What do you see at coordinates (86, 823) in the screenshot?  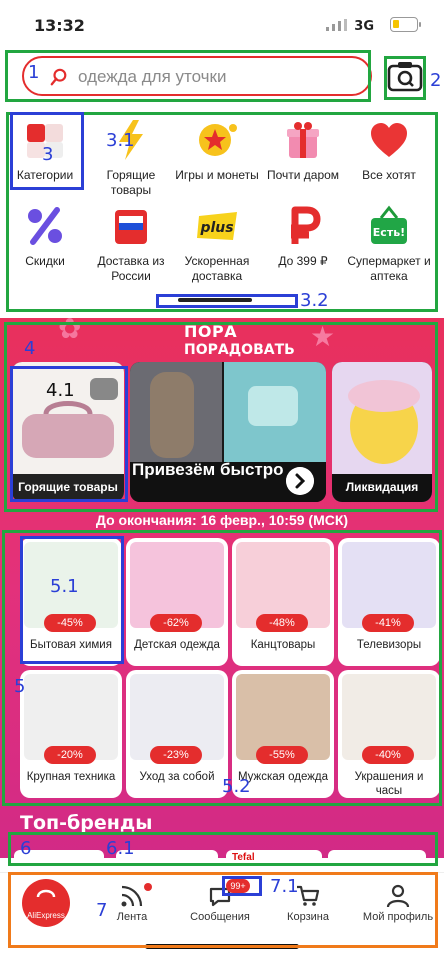 I see `top-brands-title: Топ-бренды` at bounding box center [86, 823].